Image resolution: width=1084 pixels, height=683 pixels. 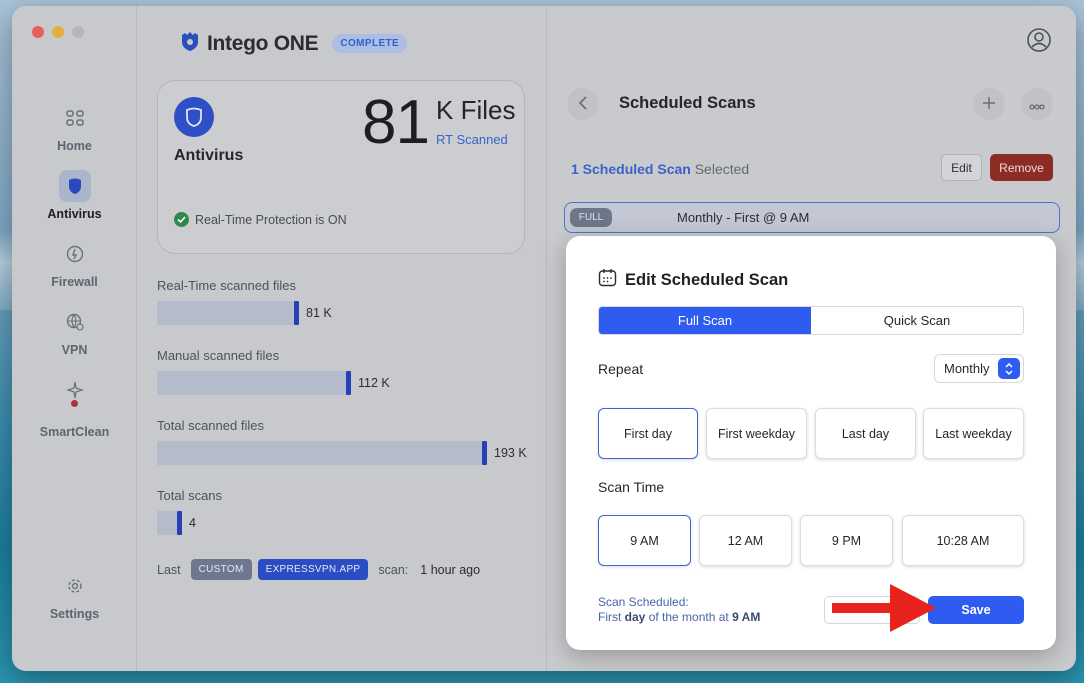 What do you see at coordinates (607, 280) in the screenshot?
I see `calendar-icon` at bounding box center [607, 280].